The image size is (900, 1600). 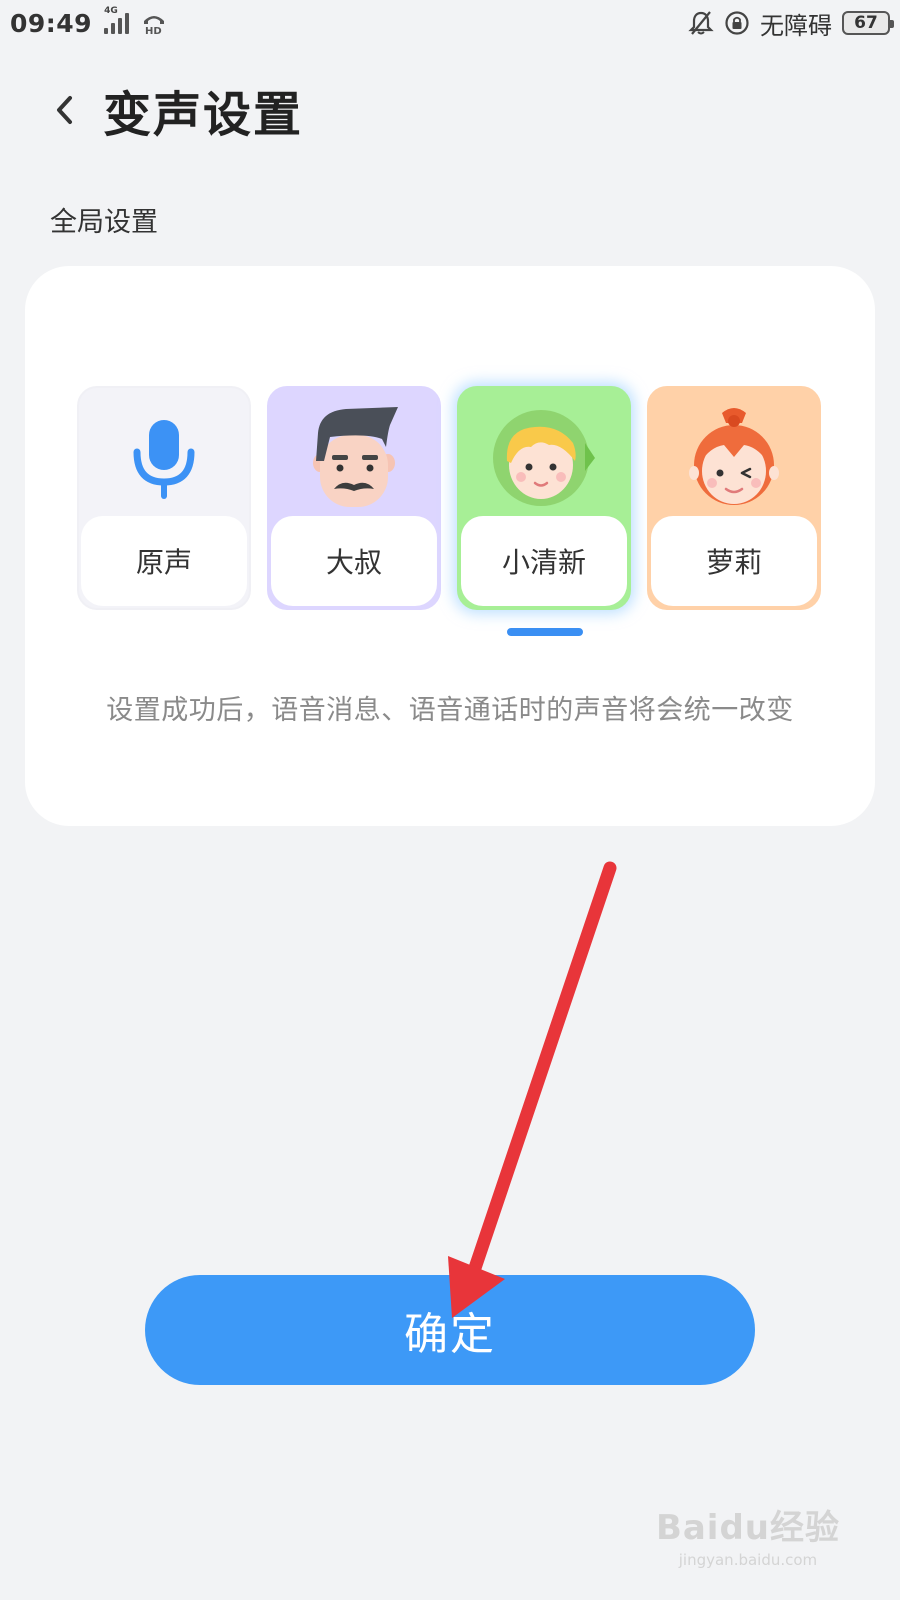 I want to click on chevron-left-icon, so click(x=64, y=110).